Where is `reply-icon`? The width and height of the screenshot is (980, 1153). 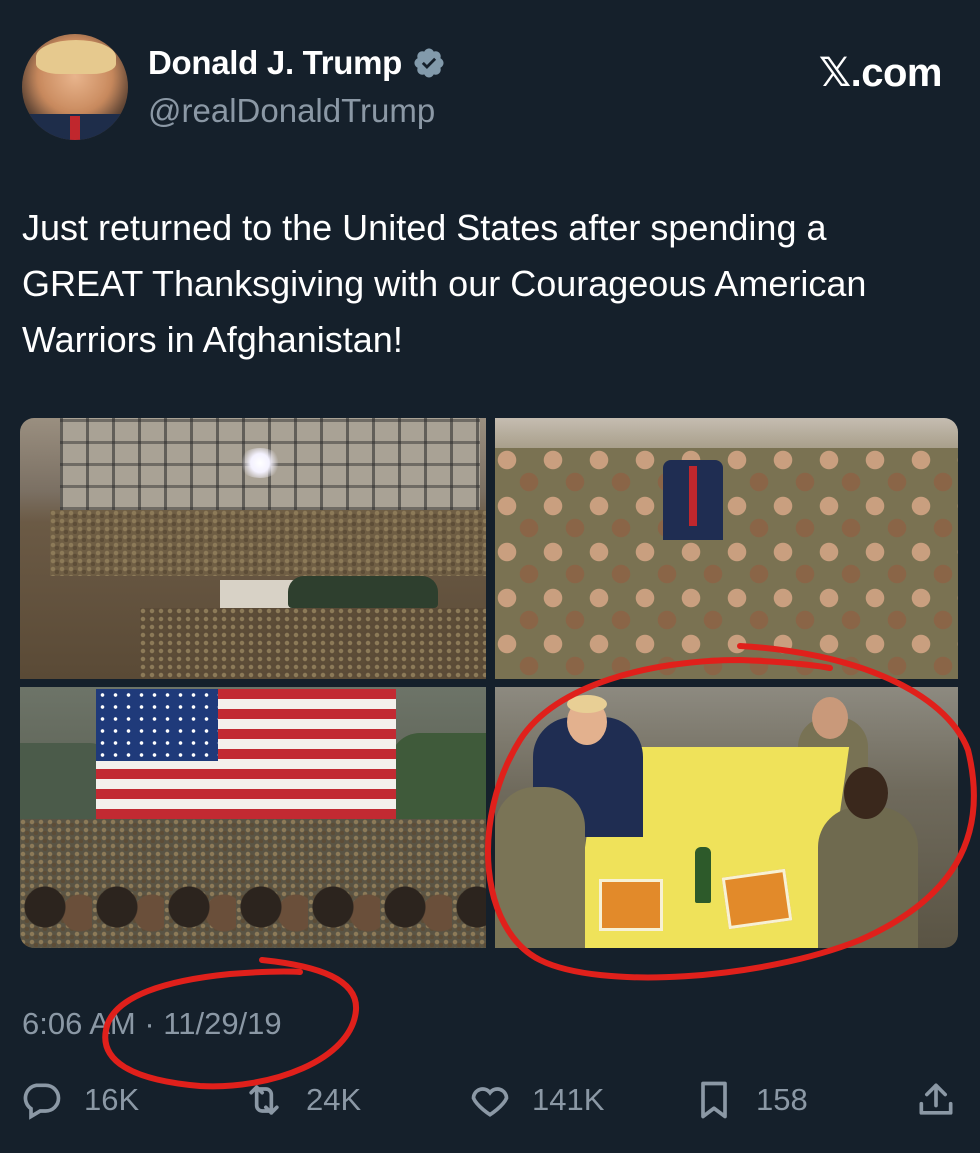 reply-icon is located at coordinates (42, 1101).